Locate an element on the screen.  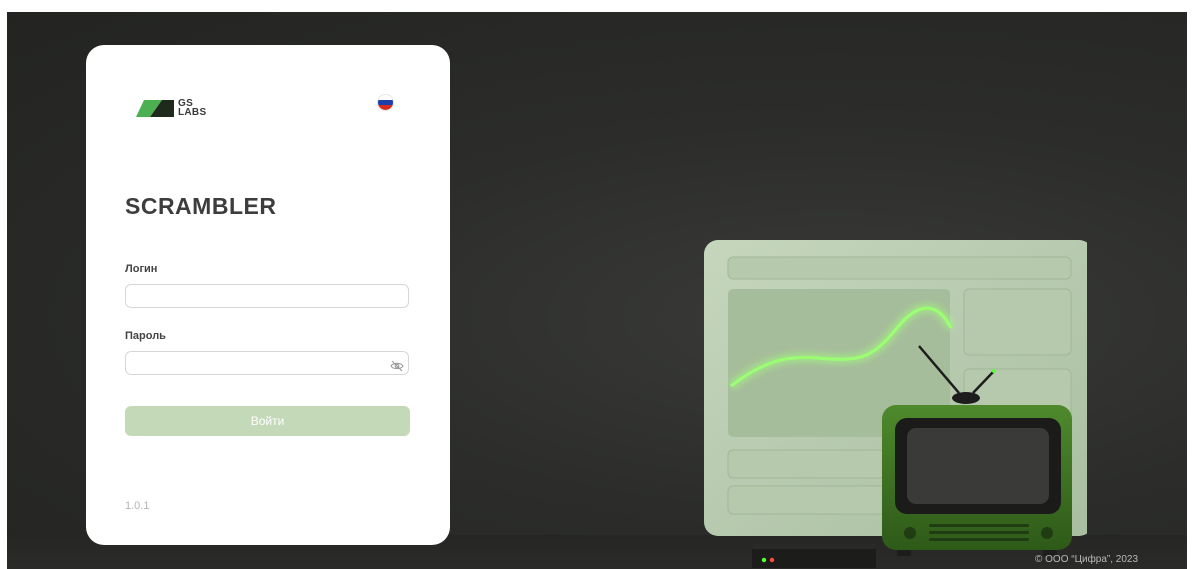
copyright-text: © ООО “Цифра”, 2023 is located at coordinates (1087, 559).